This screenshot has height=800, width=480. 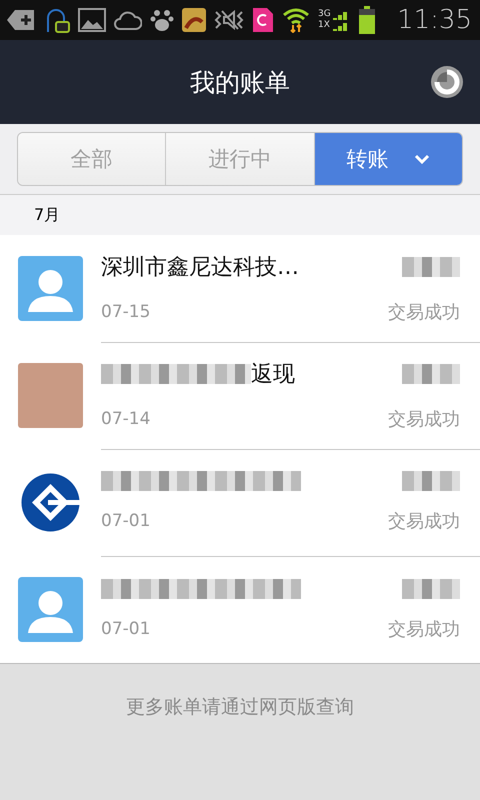 What do you see at coordinates (125, 312) in the screenshot?
I see `bill-date: 07-15` at bounding box center [125, 312].